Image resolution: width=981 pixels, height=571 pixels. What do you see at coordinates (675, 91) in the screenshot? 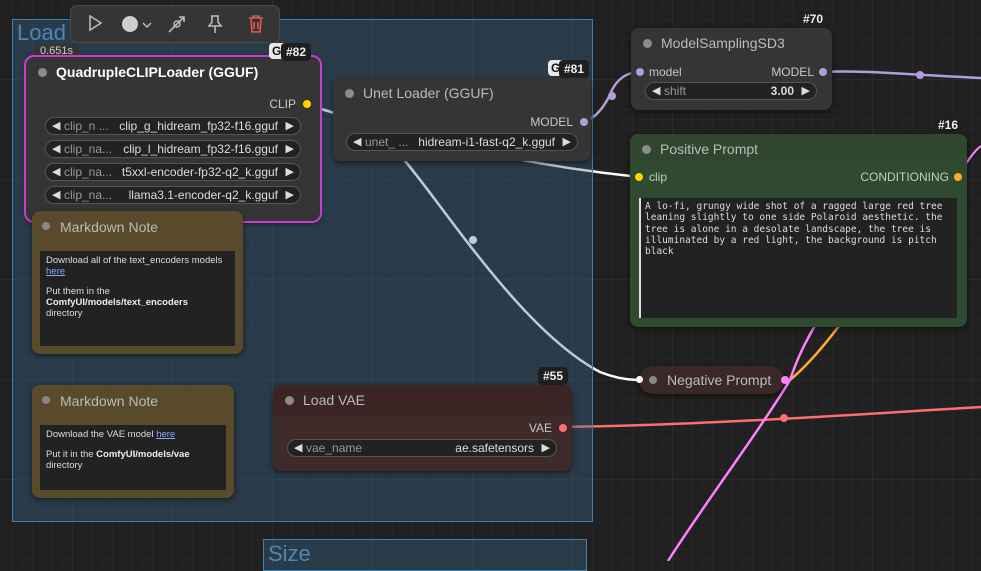
I see `widget-name: shift` at bounding box center [675, 91].